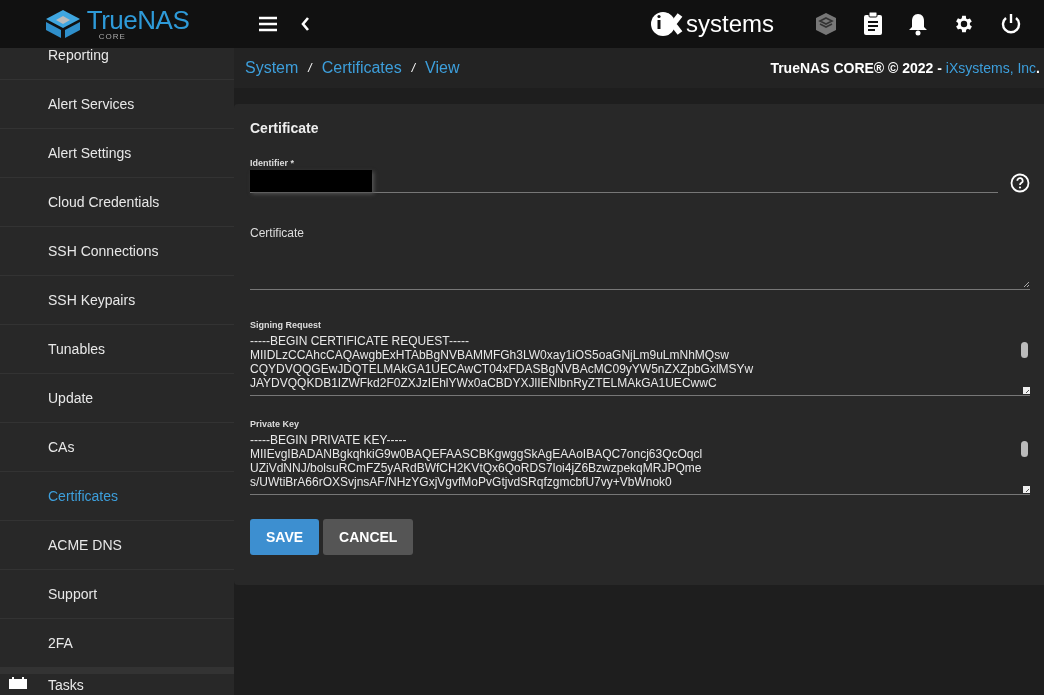  I want to click on field-label: Private Key, so click(275, 424).